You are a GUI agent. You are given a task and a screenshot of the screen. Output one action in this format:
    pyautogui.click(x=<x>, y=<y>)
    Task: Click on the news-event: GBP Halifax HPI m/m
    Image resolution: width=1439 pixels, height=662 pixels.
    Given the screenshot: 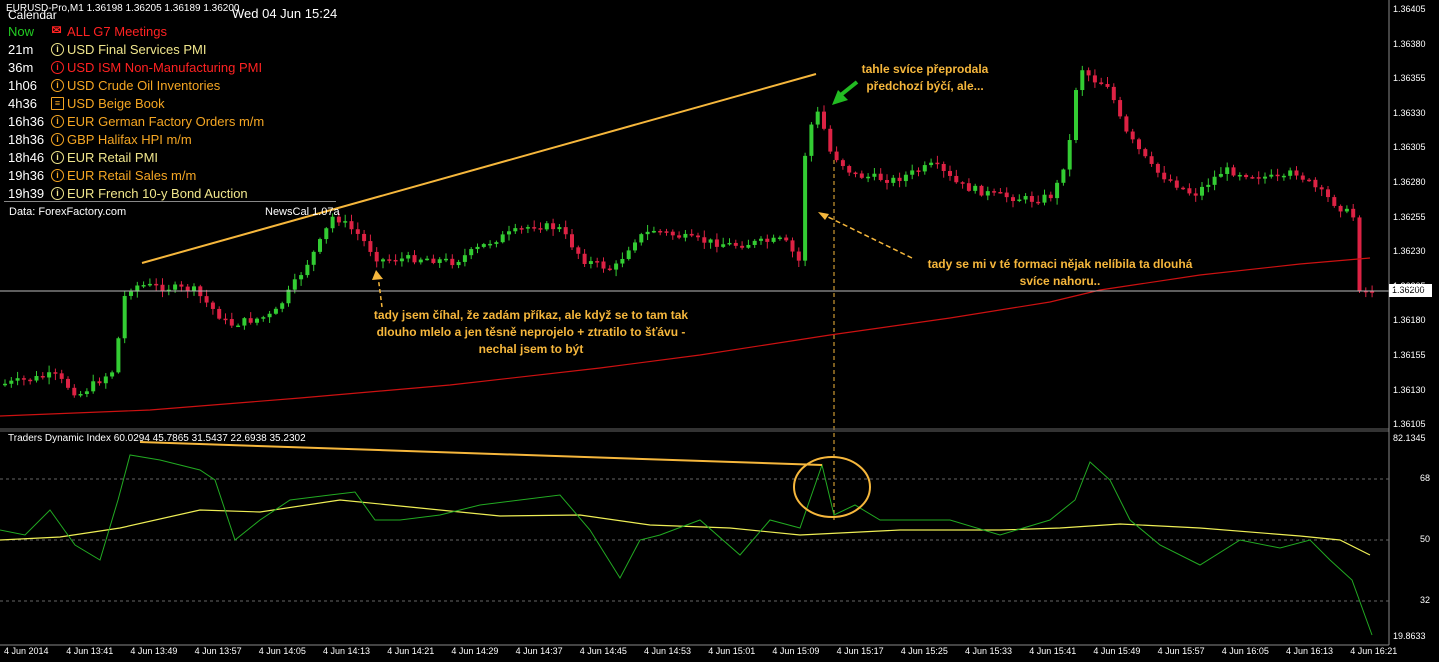 What is the action you would take?
    pyautogui.click(x=129, y=139)
    